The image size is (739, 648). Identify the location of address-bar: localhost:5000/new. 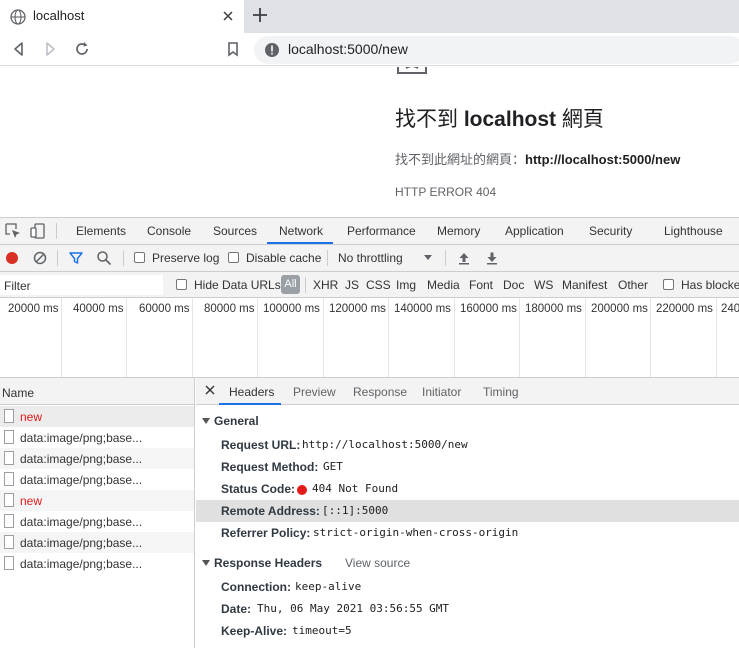
(496, 50).